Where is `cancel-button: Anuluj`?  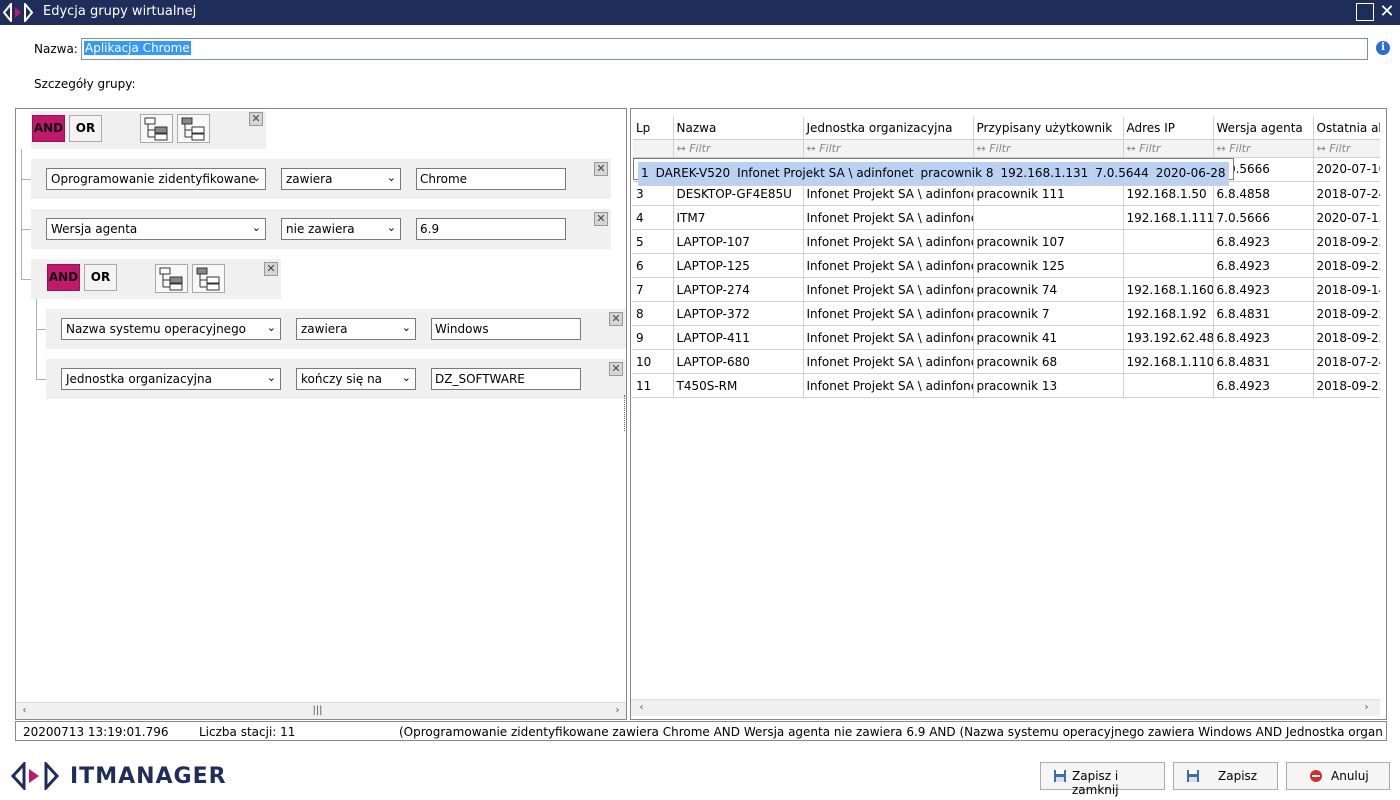
cancel-button: Anuluj is located at coordinates (1338, 776).